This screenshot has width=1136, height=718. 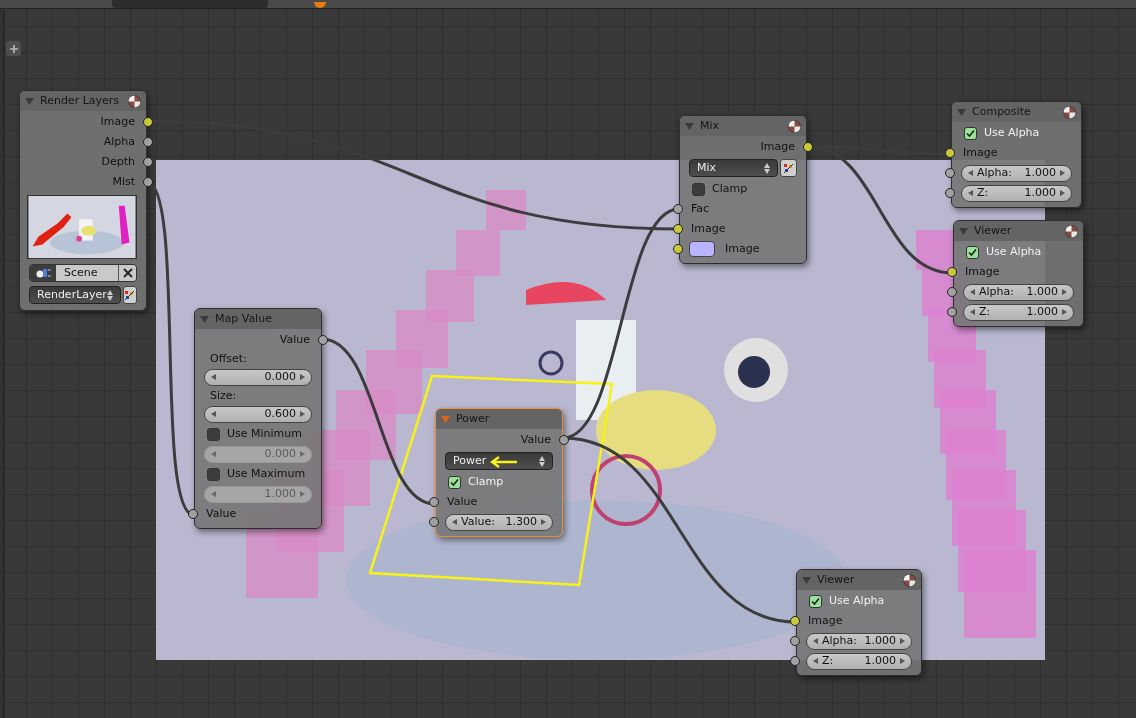 What do you see at coordinates (83, 273) in the screenshot?
I see `scene-selector: Scene` at bounding box center [83, 273].